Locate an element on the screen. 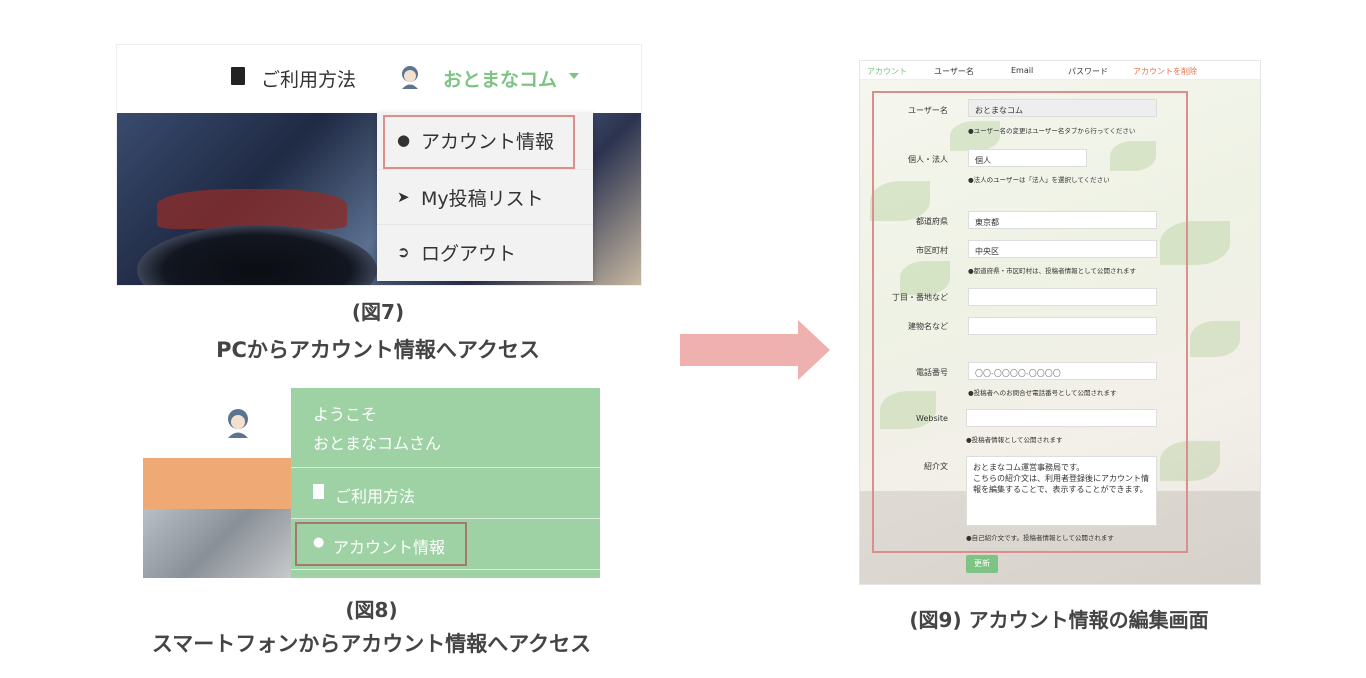 Image resolution: width=1366 pixels, height=678 pixels. caret-down-icon is located at coordinates (574, 76).